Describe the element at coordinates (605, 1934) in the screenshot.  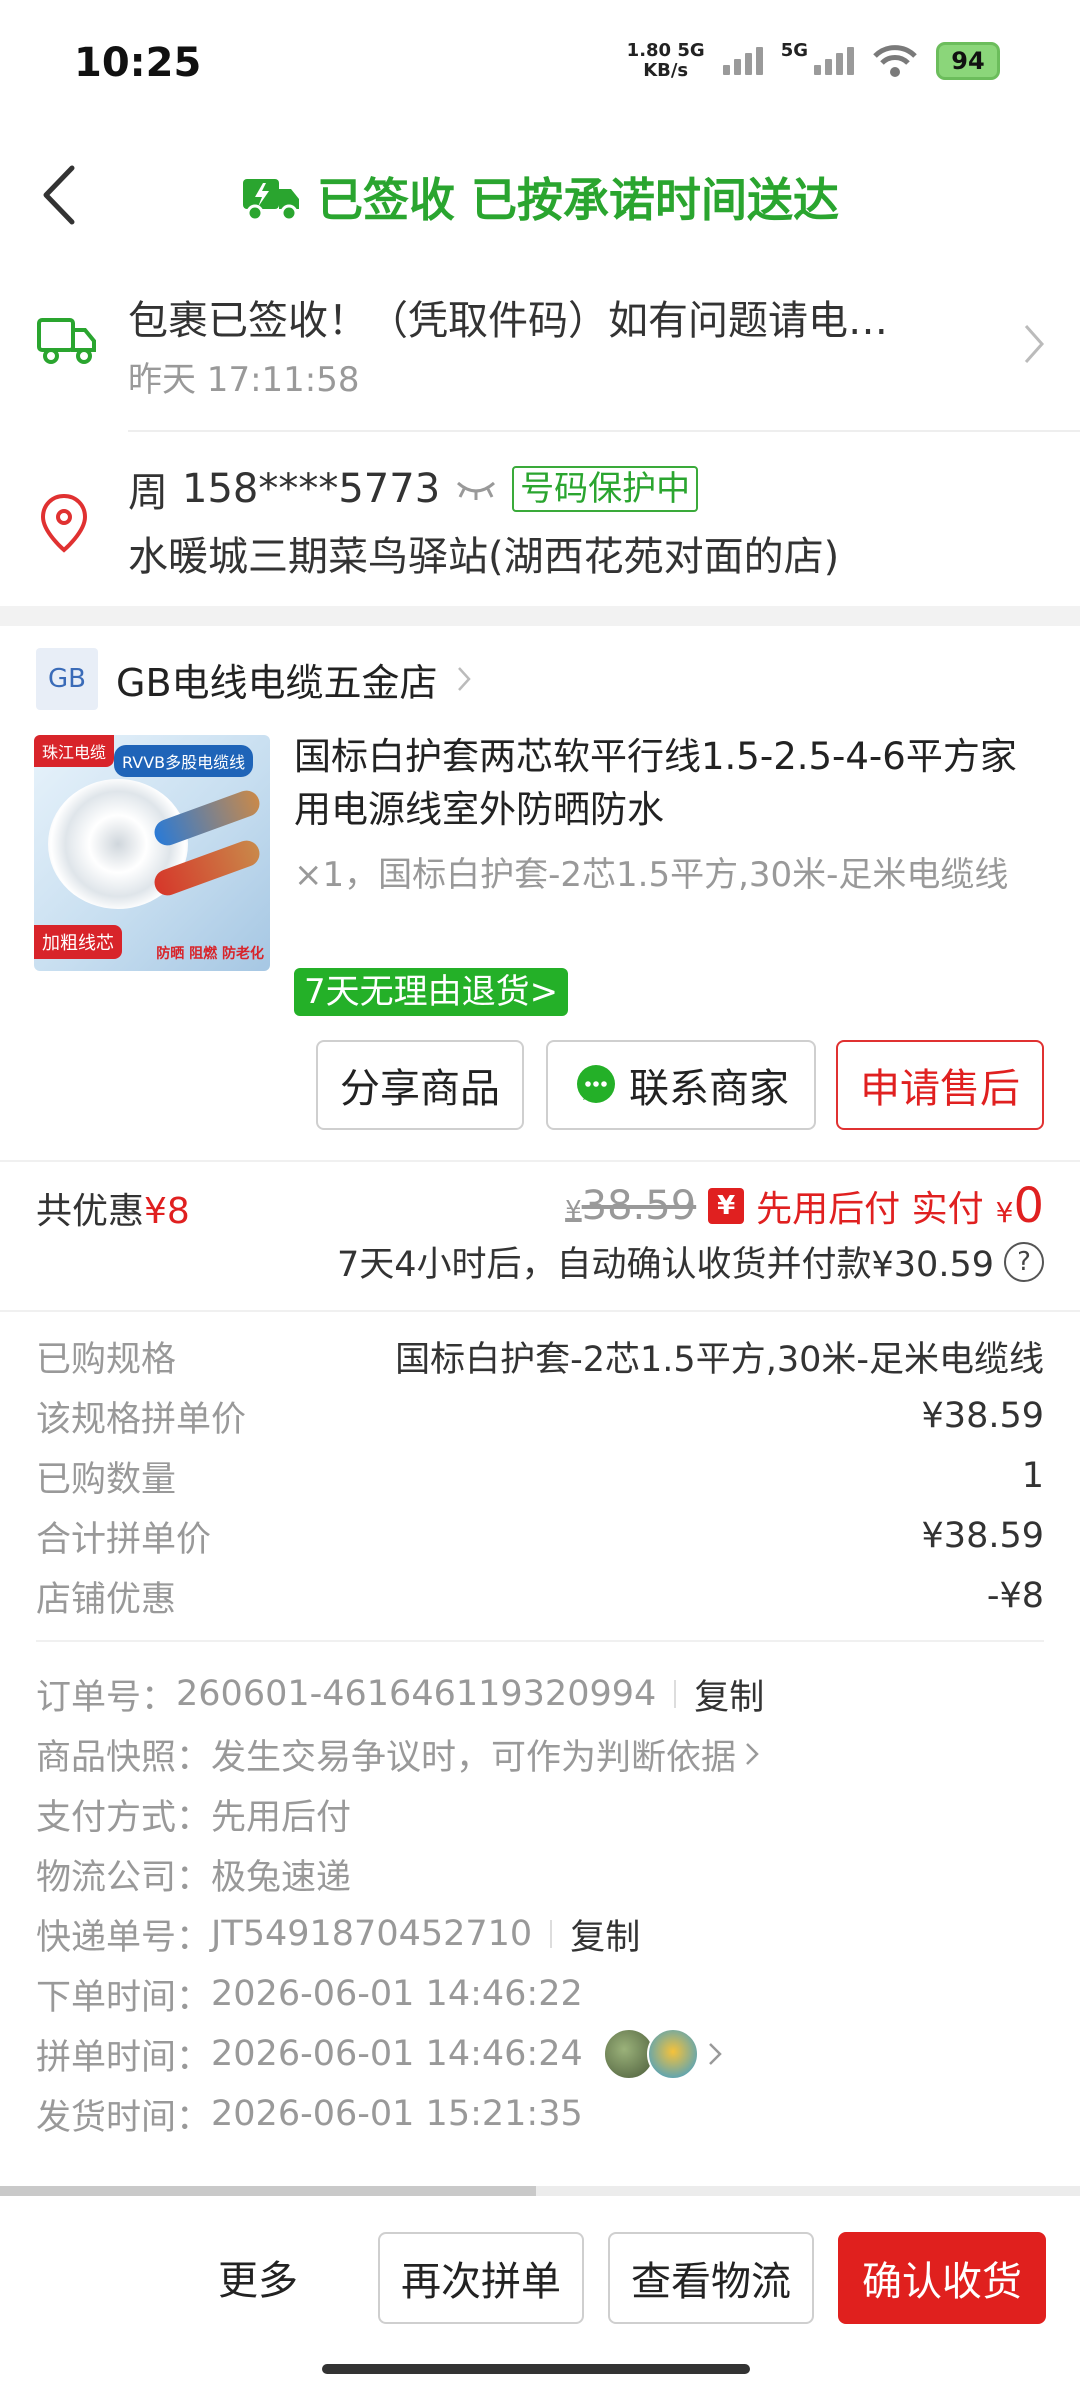
I see `copy-tracking-number-button: 复制` at that location.